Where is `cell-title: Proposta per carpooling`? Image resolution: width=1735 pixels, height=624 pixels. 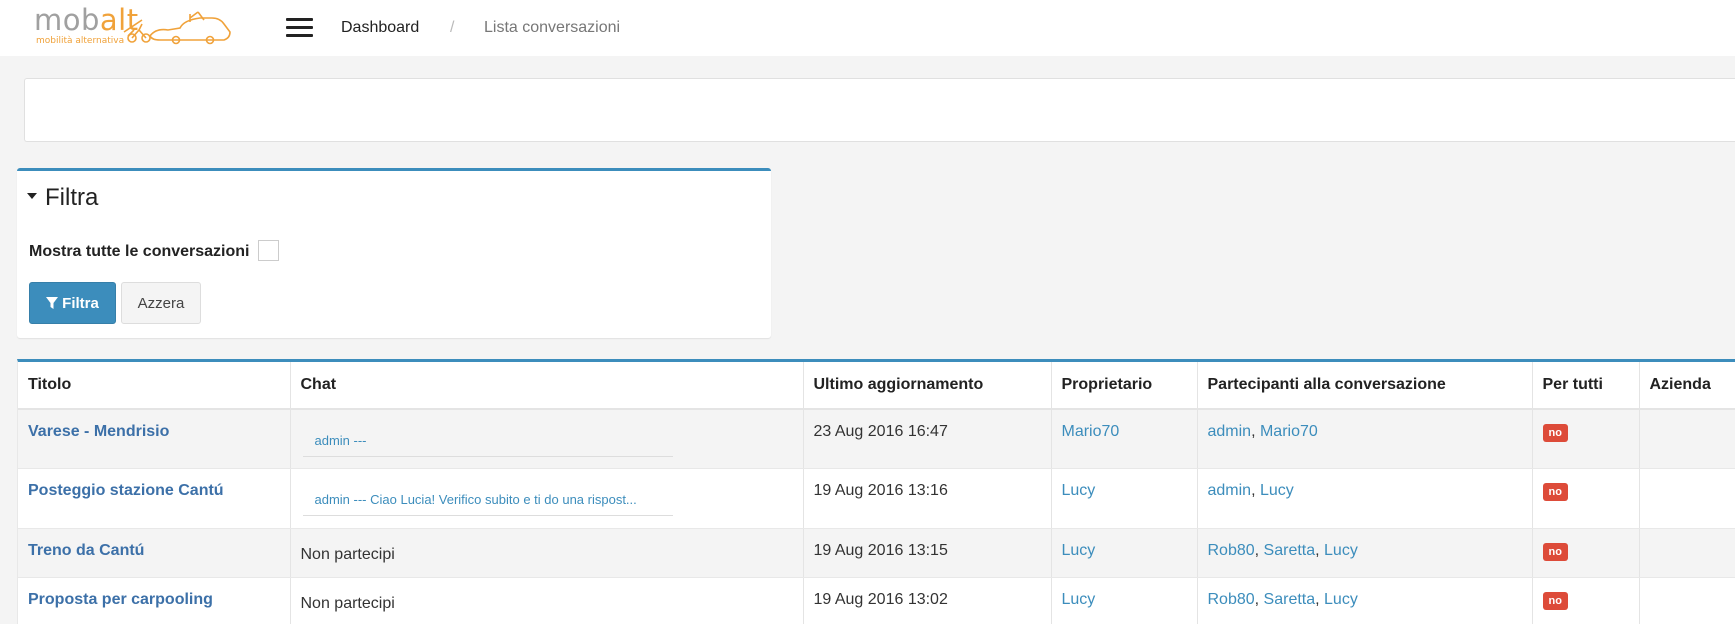
cell-title: Proposta per carpooling is located at coordinates (154, 601).